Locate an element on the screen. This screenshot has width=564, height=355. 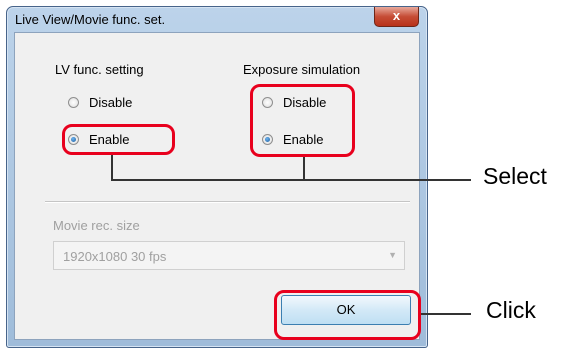
movie-rec-size-value: 1920x1080 30 fps is located at coordinates (115, 256).